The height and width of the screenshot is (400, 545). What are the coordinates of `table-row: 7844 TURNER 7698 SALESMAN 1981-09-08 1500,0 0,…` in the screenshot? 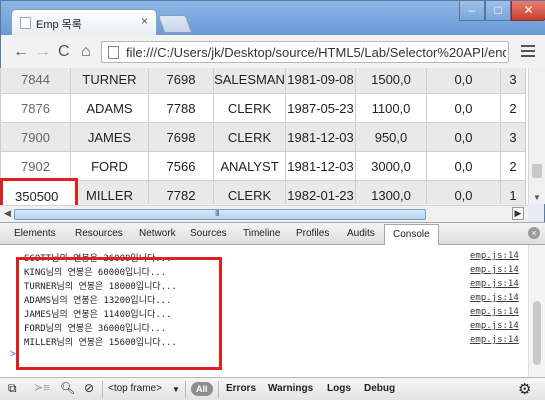 It's located at (263, 81).